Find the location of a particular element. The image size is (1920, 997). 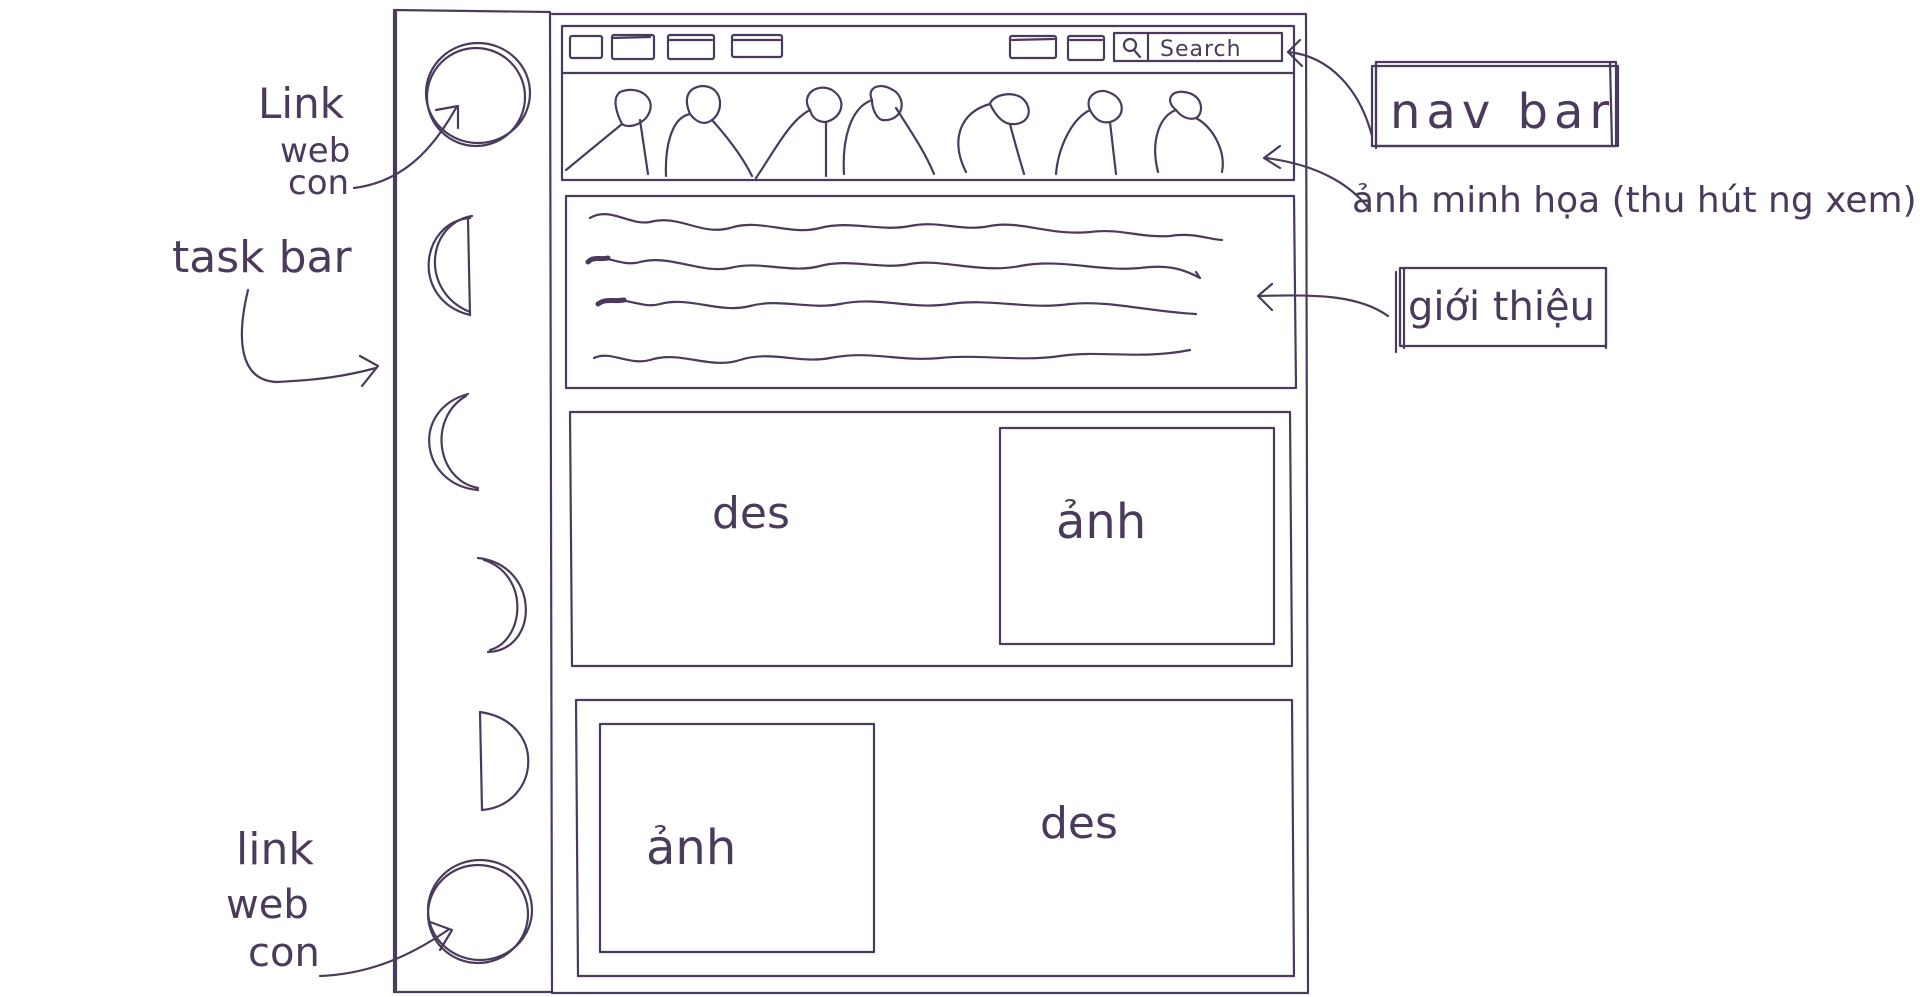

scribble-marks is located at coordinates (606, 281).